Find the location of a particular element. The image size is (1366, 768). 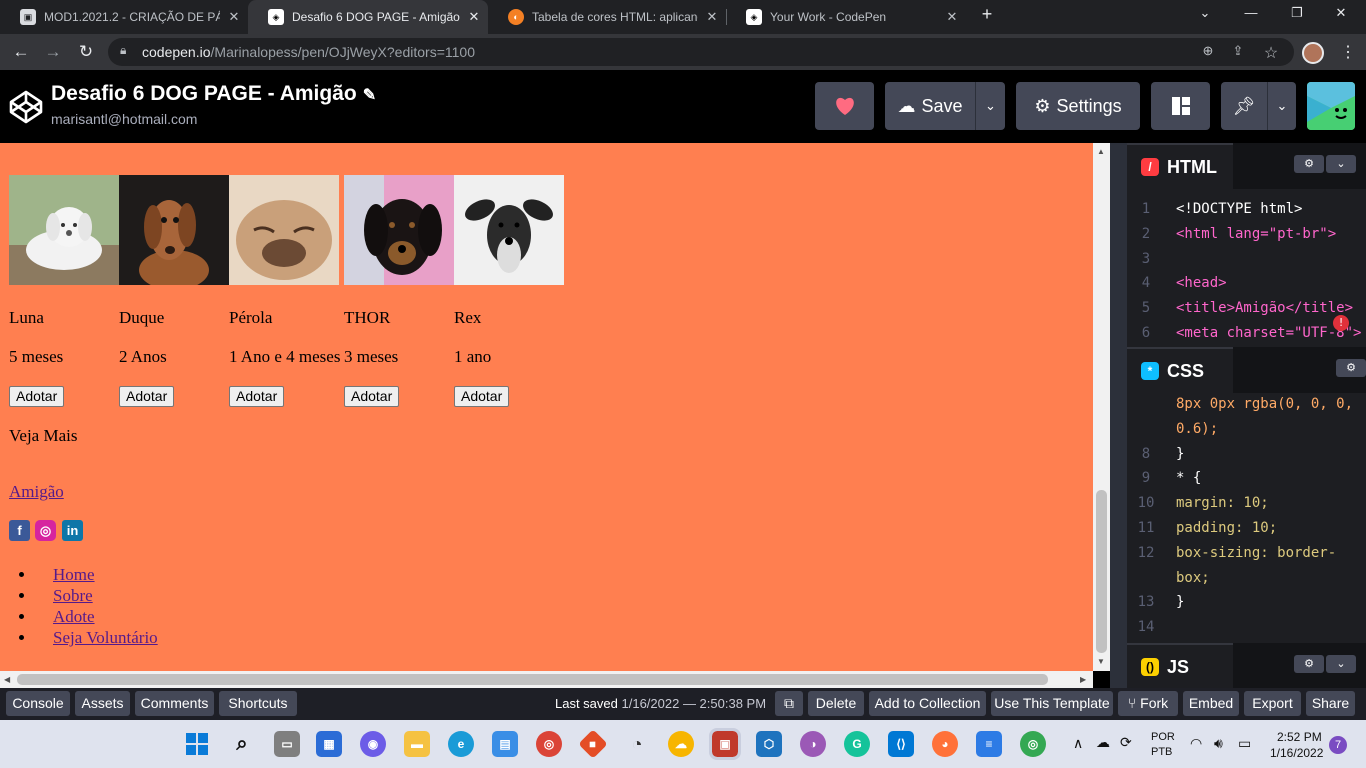

lock-icon: 🔒︎ is located at coordinates (123, 50).